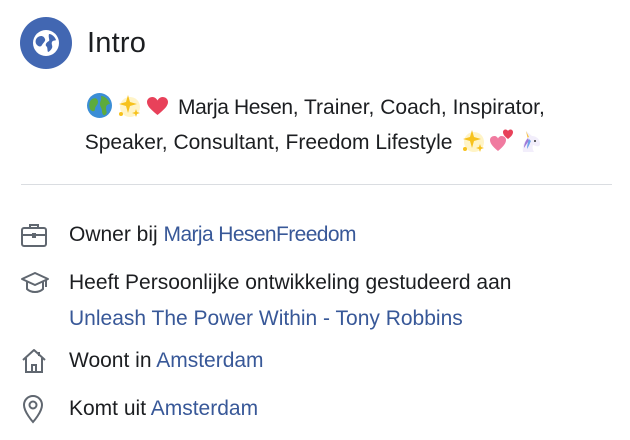 The width and height of the screenshot is (630, 440). I want to click on detail-row-lives: Woont in Amsterdam, so click(319, 361).